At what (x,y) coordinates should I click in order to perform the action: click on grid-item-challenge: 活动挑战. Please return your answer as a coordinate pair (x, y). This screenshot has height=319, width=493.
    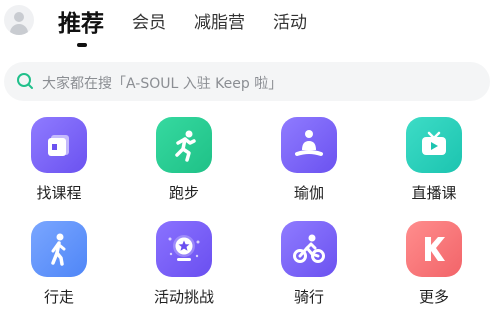
    Looking at the image, I should click on (184, 263).